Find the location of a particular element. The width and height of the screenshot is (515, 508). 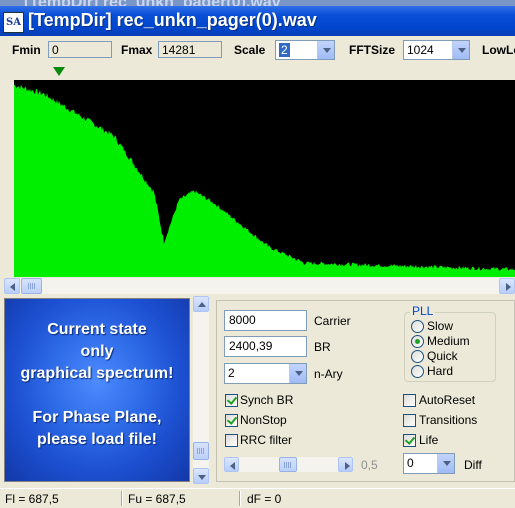

status-fu: Fu = 687,5 is located at coordinates (157, 499).